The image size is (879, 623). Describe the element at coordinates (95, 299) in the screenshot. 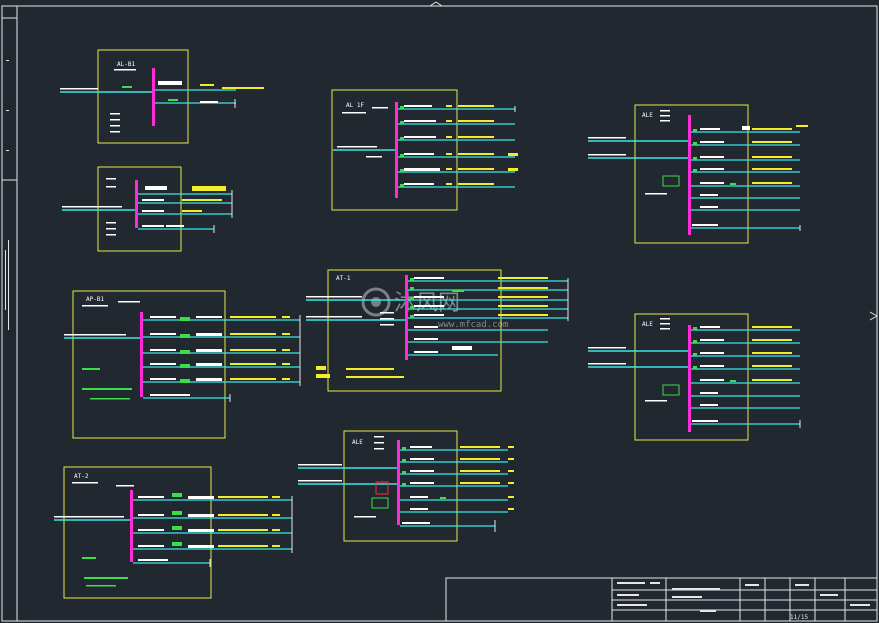

I see `panel-tag: AP-B1` at that location.